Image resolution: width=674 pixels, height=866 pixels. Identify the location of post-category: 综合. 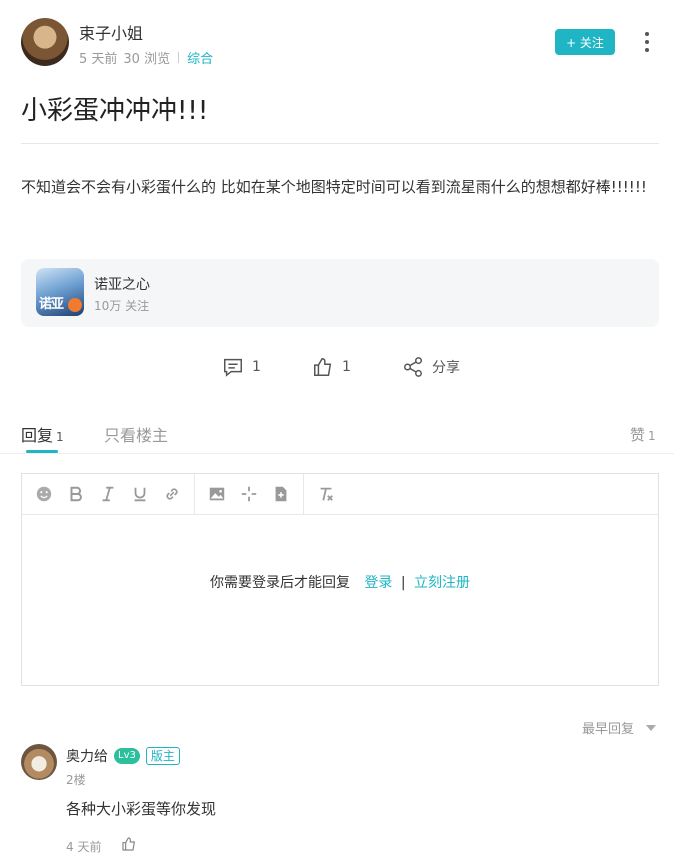
(200, 57).